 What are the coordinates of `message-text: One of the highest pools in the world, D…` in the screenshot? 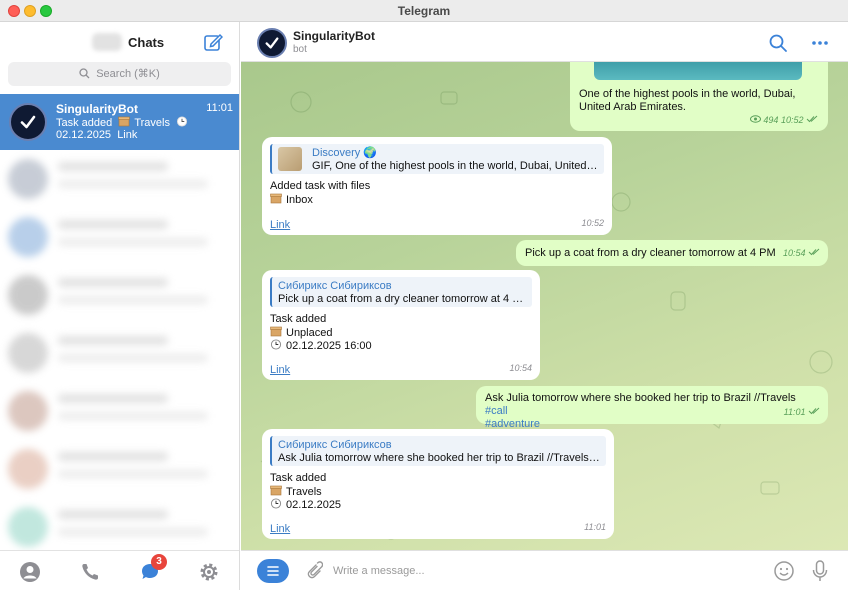 It's located at (687, 100).